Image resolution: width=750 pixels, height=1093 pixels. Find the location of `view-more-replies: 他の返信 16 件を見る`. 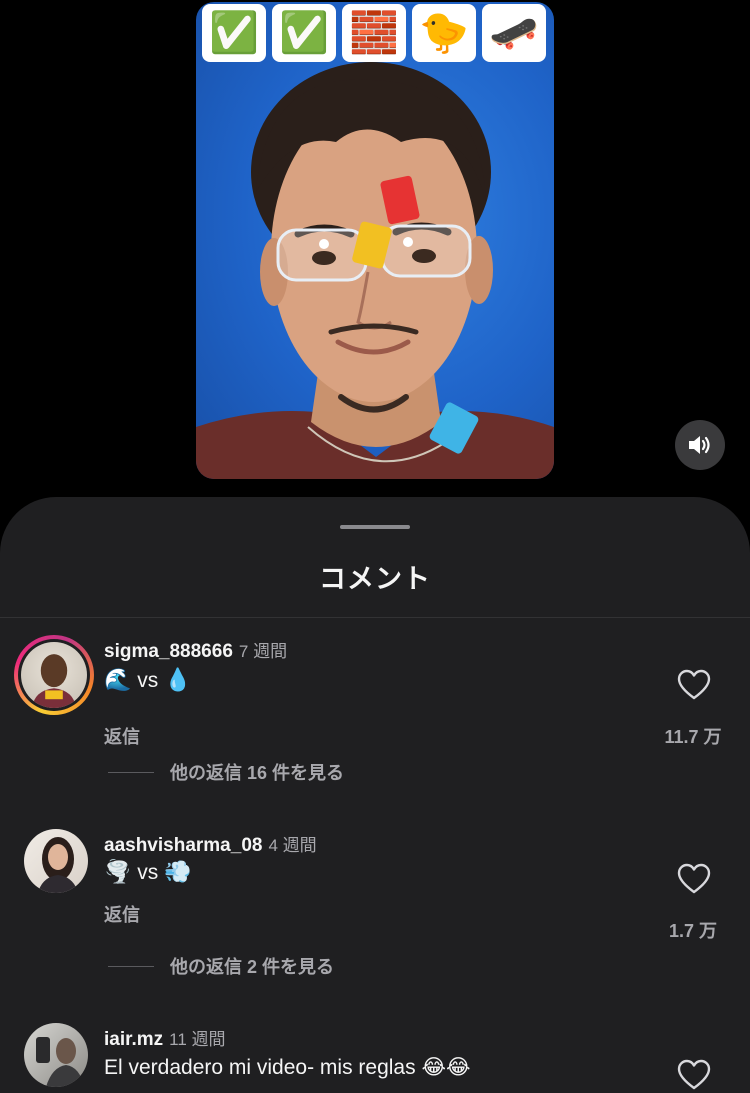

view-more-replies: 他の返信 16 件を見る is located at coordinates (226, 772).